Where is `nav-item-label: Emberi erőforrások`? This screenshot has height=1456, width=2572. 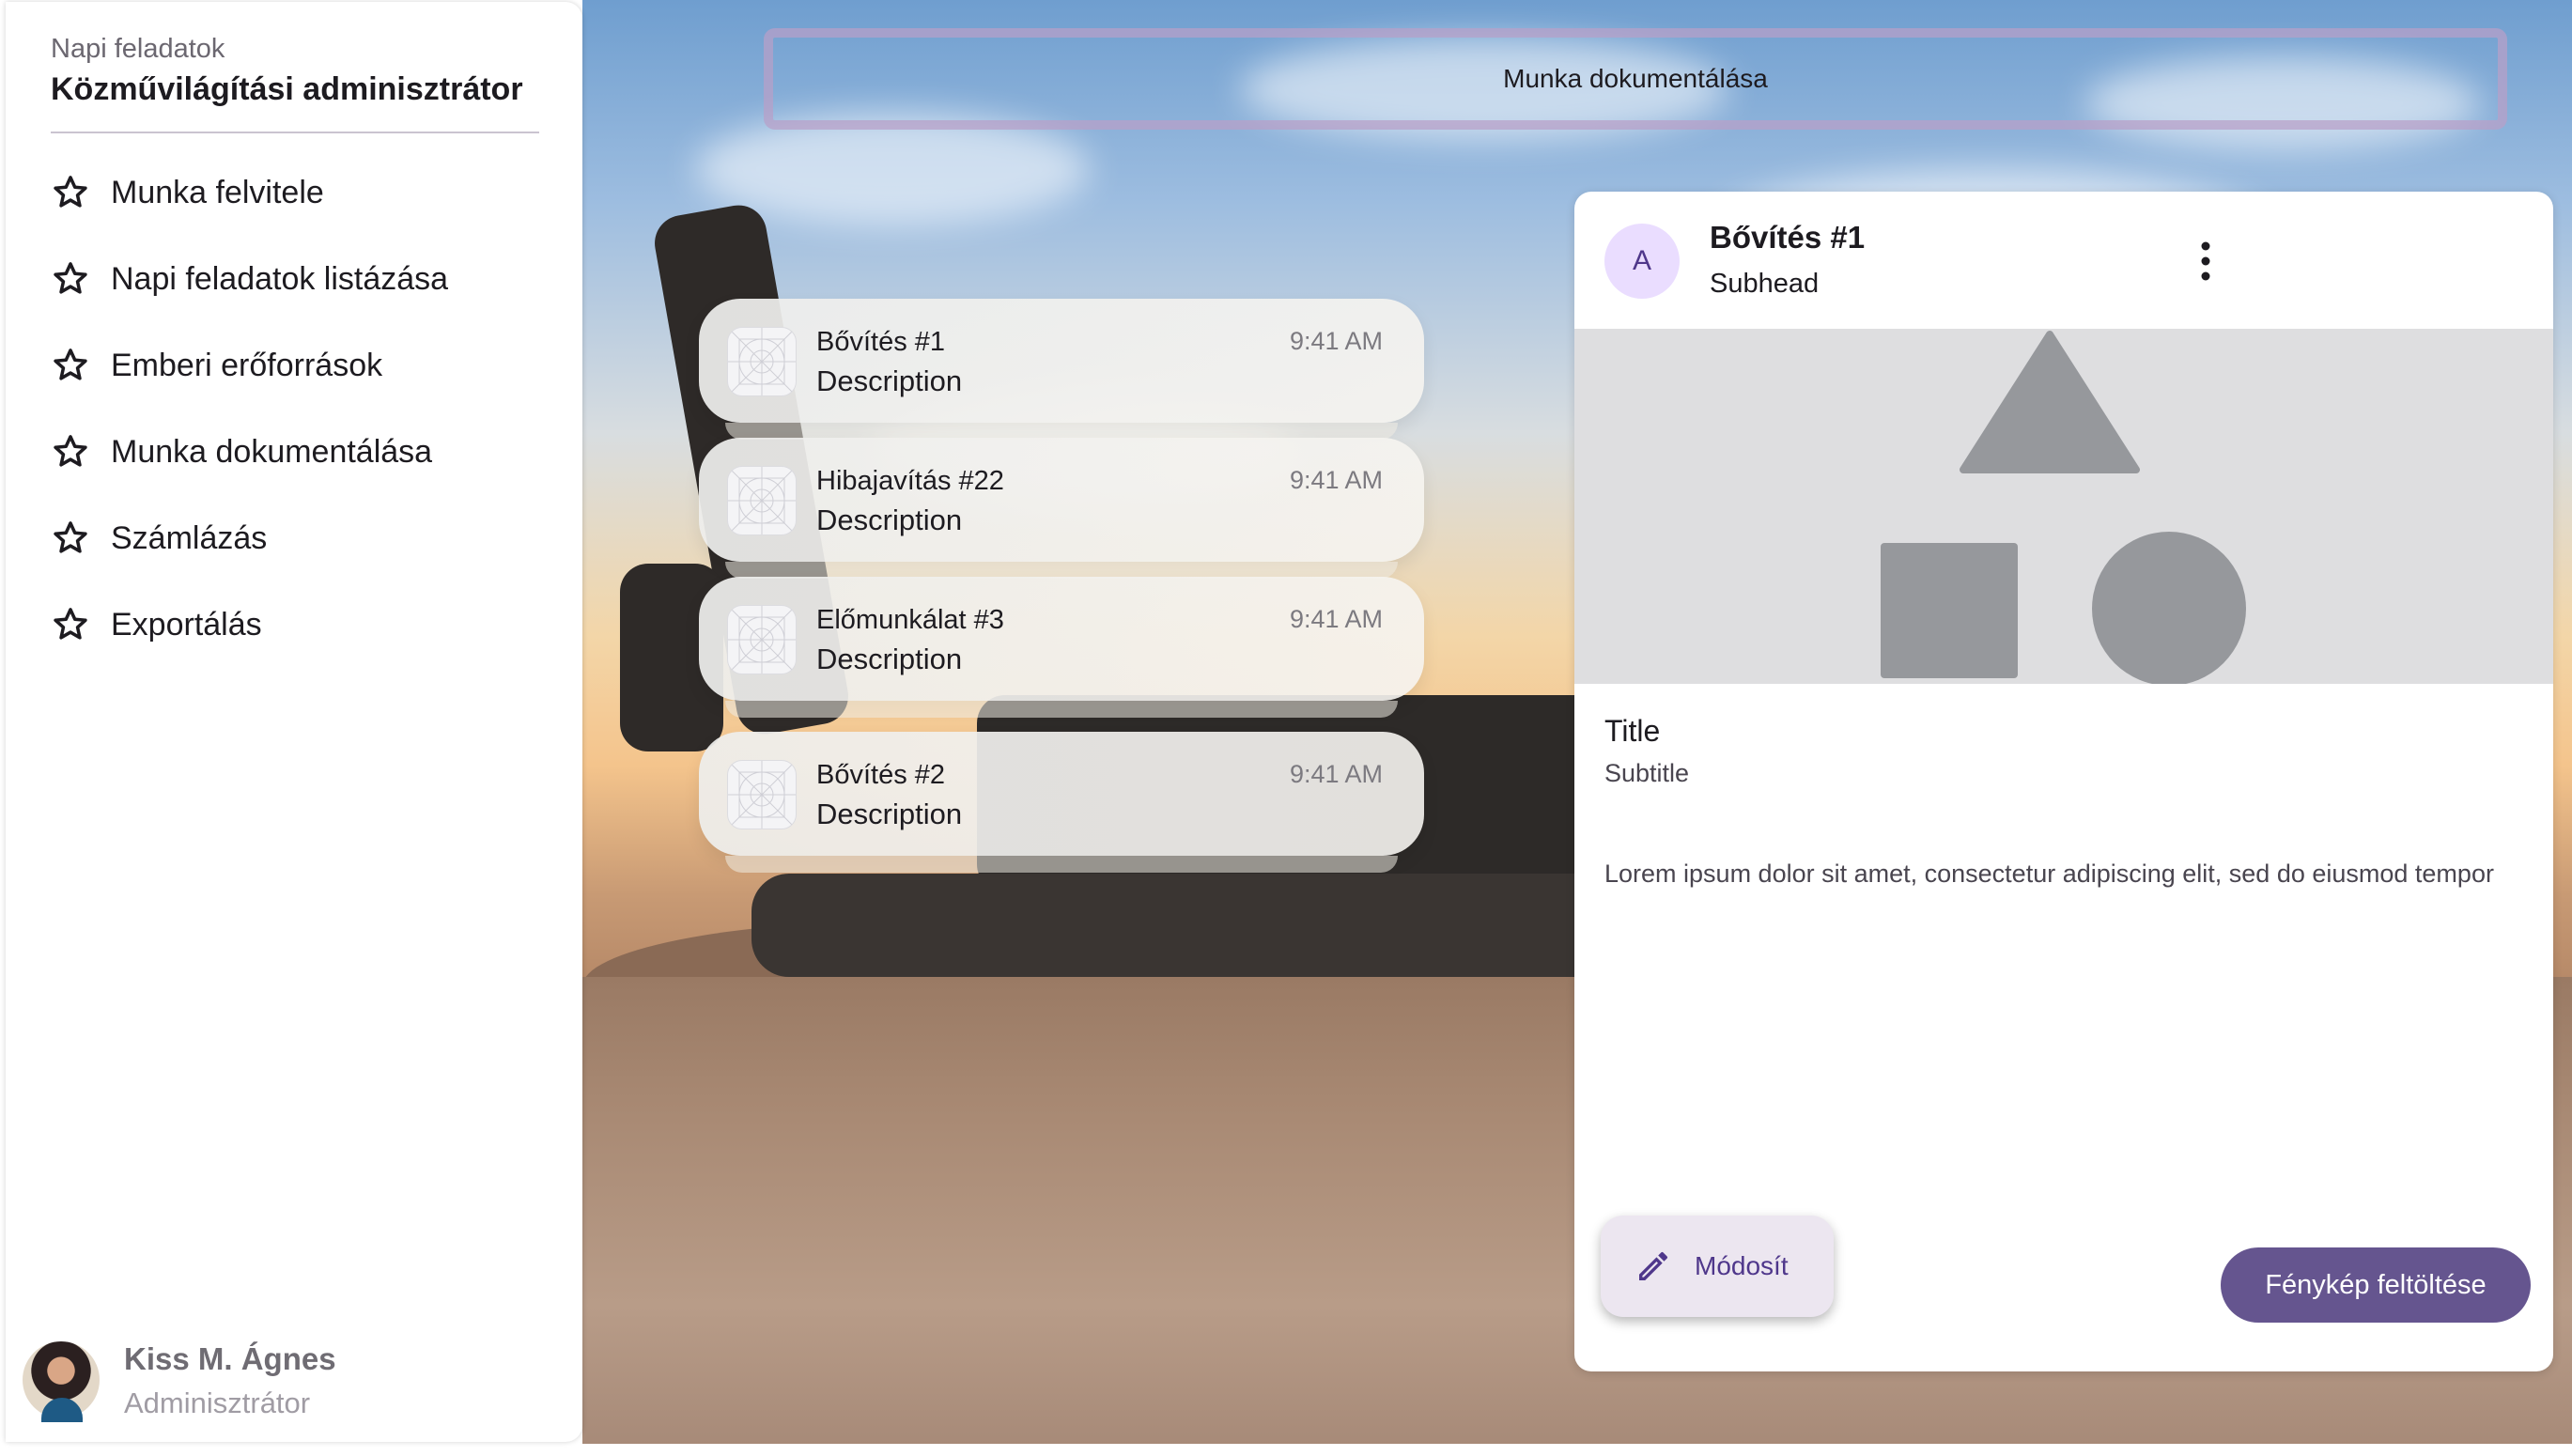
nav-item-label: Emberi erőforrások is located at coordinates (247, 365).